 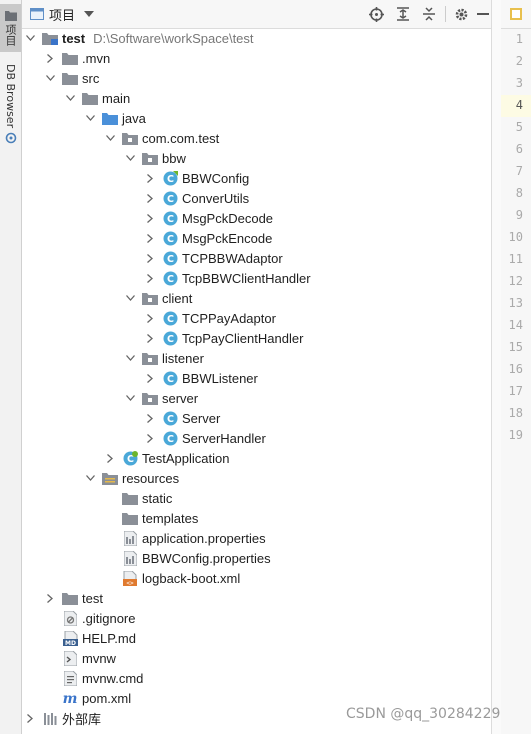 What do you see at coordinates (256, 398) in the screenshot?
I see `tree-item: server` at bounding box center [256, 398].